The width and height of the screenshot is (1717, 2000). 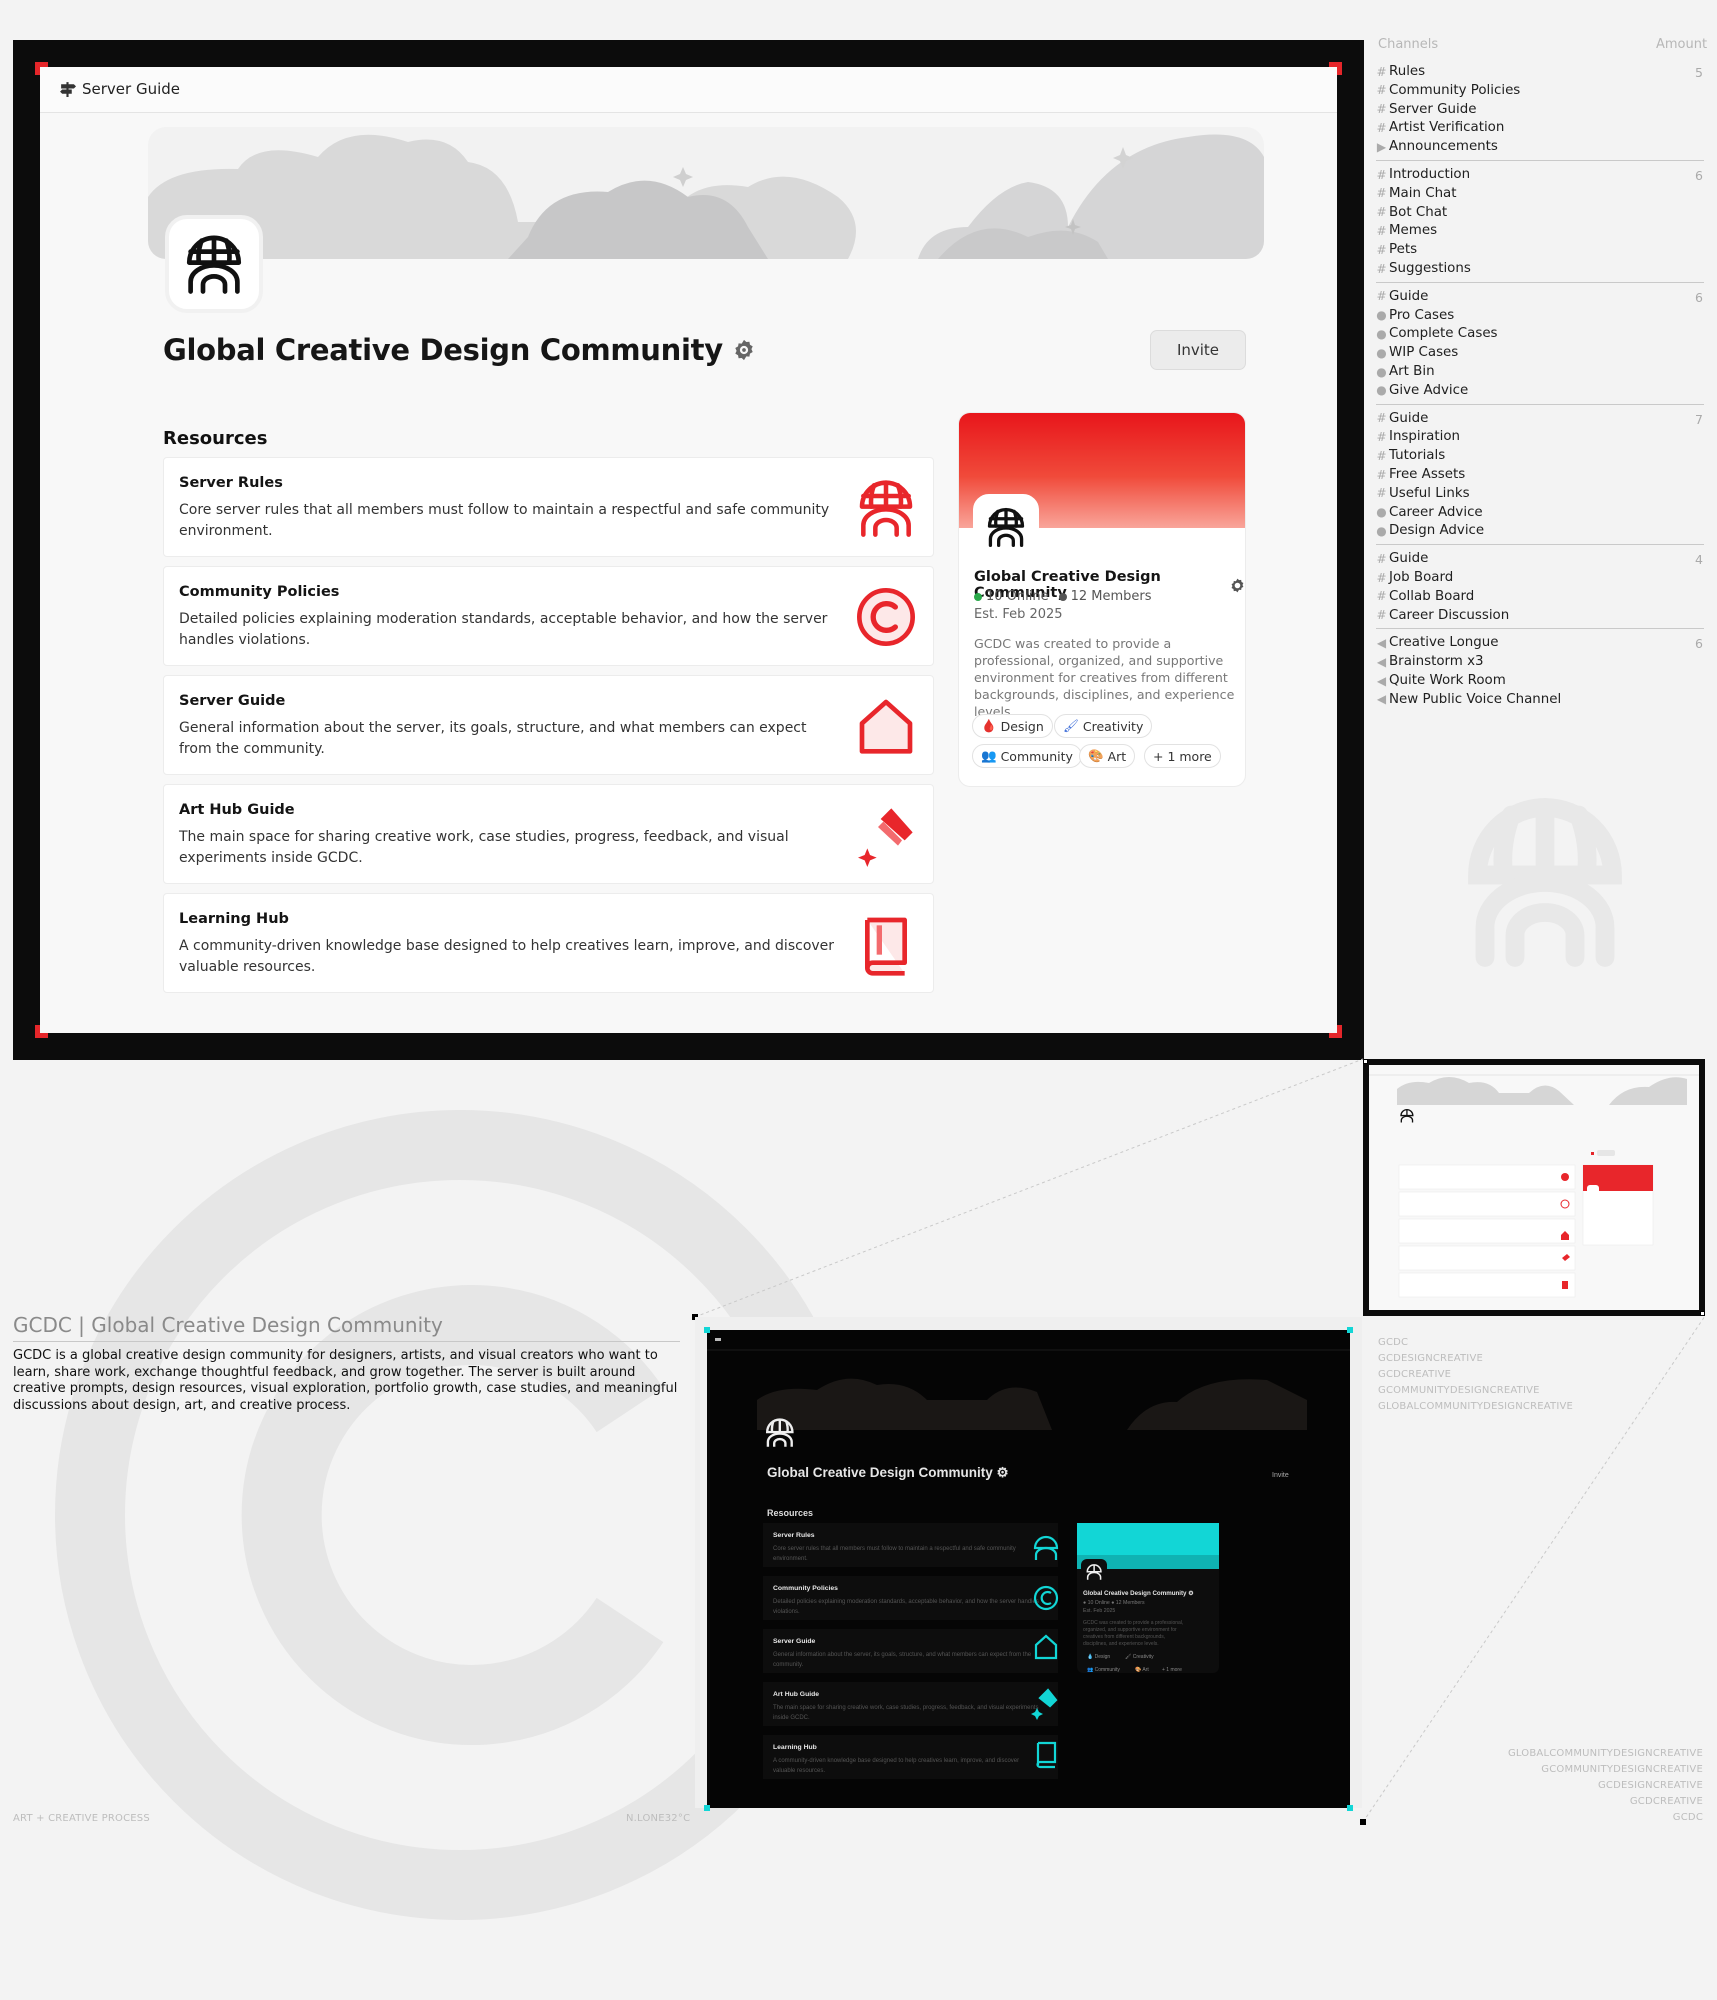 What do you see at coordinates (1409, 559) in the screenshot?
I see `channel-name: Guide` at bounding box center [1409, 559].